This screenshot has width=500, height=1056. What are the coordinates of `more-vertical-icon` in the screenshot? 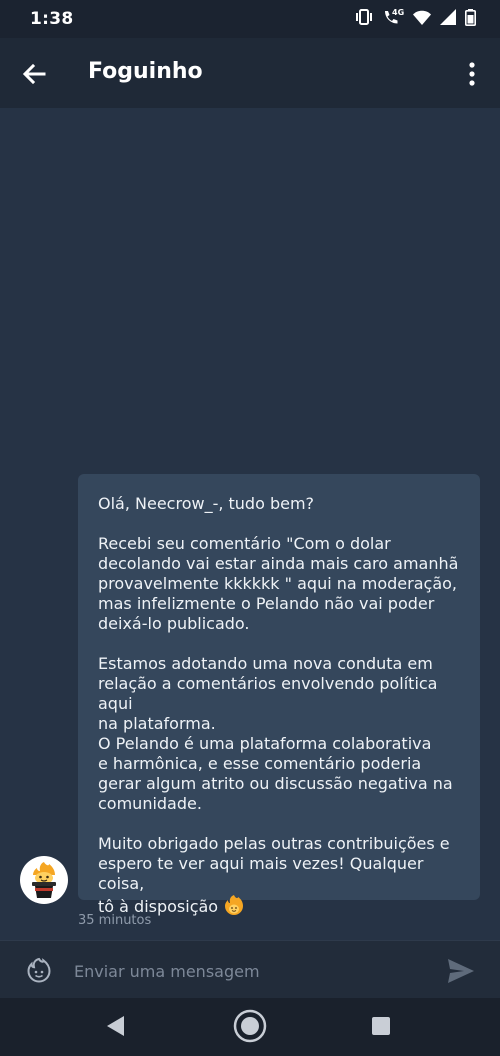 It's located at (472, 74).